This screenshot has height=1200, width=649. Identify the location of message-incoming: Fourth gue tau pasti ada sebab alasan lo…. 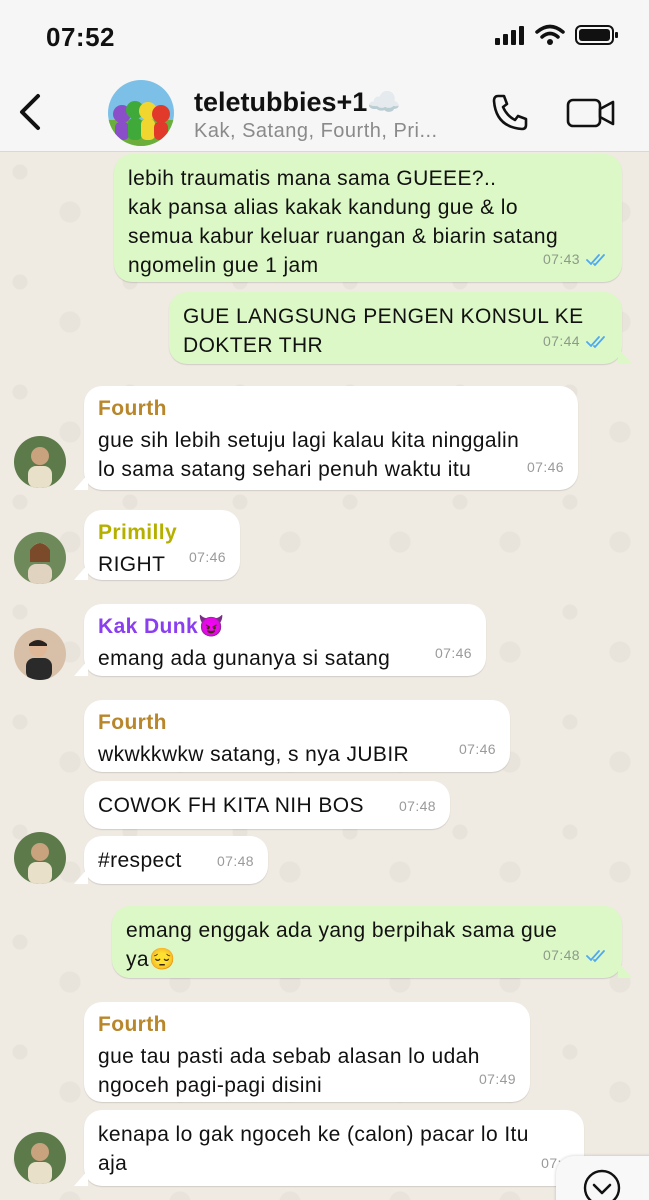
(307, 1052).